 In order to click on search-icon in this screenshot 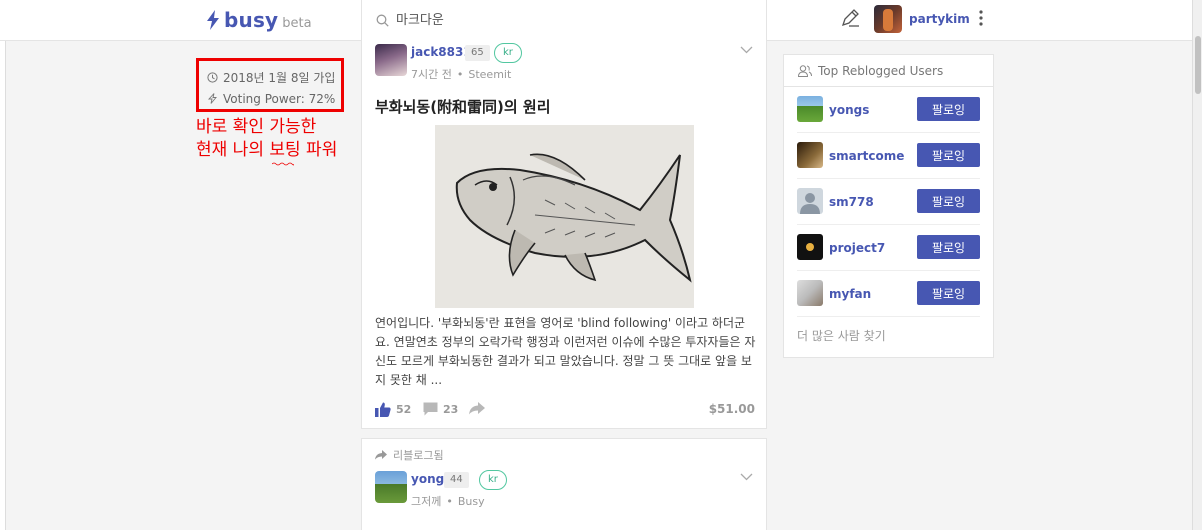, I will do `click(382, 20)`.